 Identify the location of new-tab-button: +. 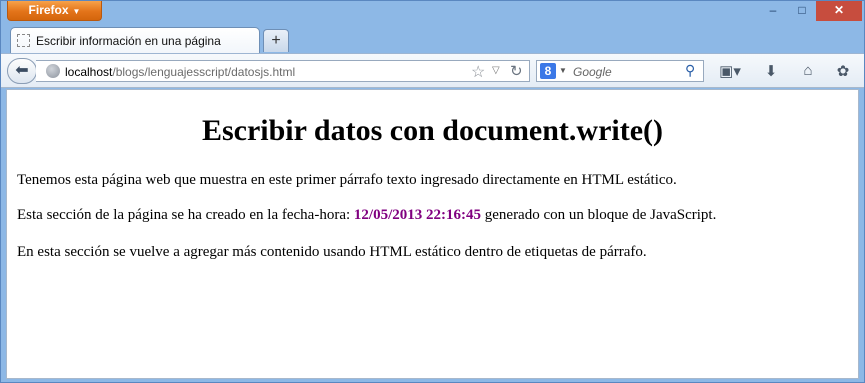
(276, 40).